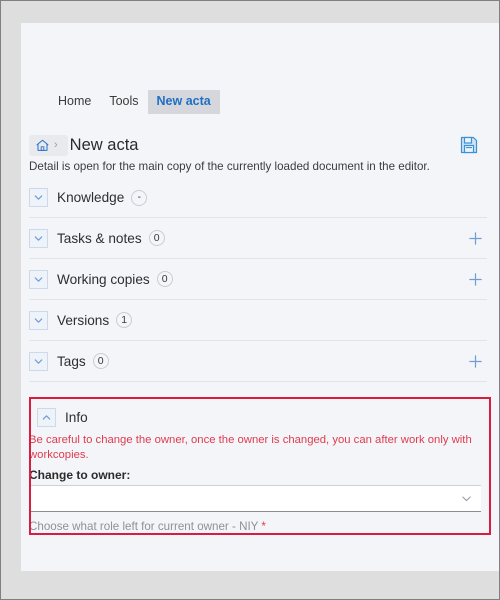  Describe the element at coordinates (80, 474) in the screenshot. I see `change-owner-label: Change to owner:` at that location.